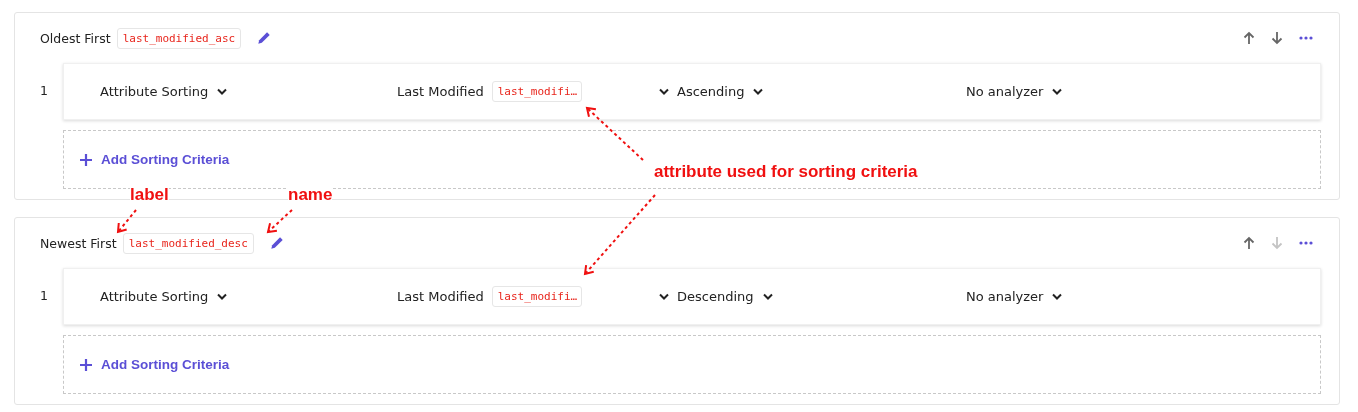 This screenshot has height=412, width=1358. What do you see at coordinates (821, 296) in the screenshot?
I see `order-dropdown: Descending` at bounding box center [821, 296].